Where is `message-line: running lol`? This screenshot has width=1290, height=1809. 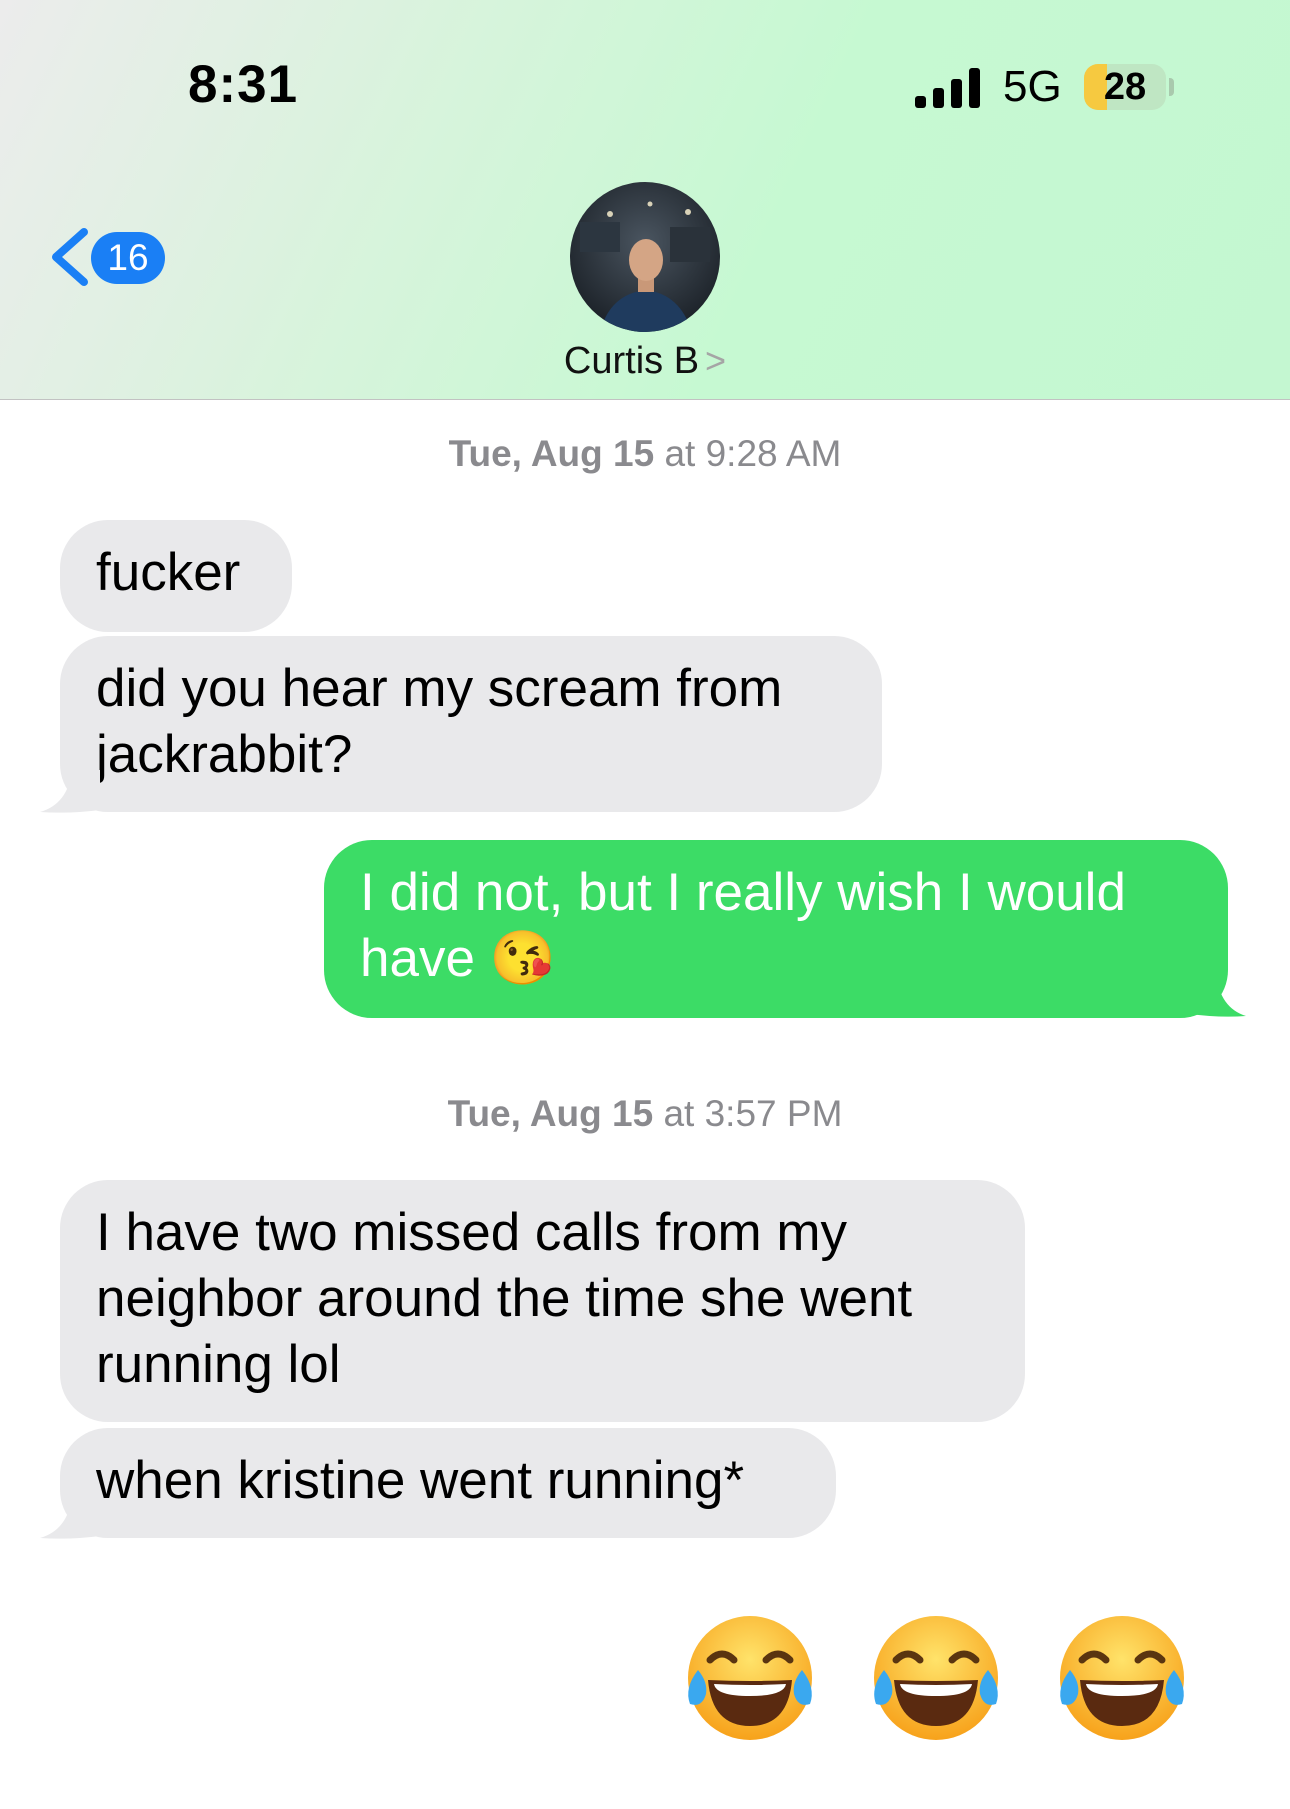
message-line: running lol is located at coordinates (218, 1364).